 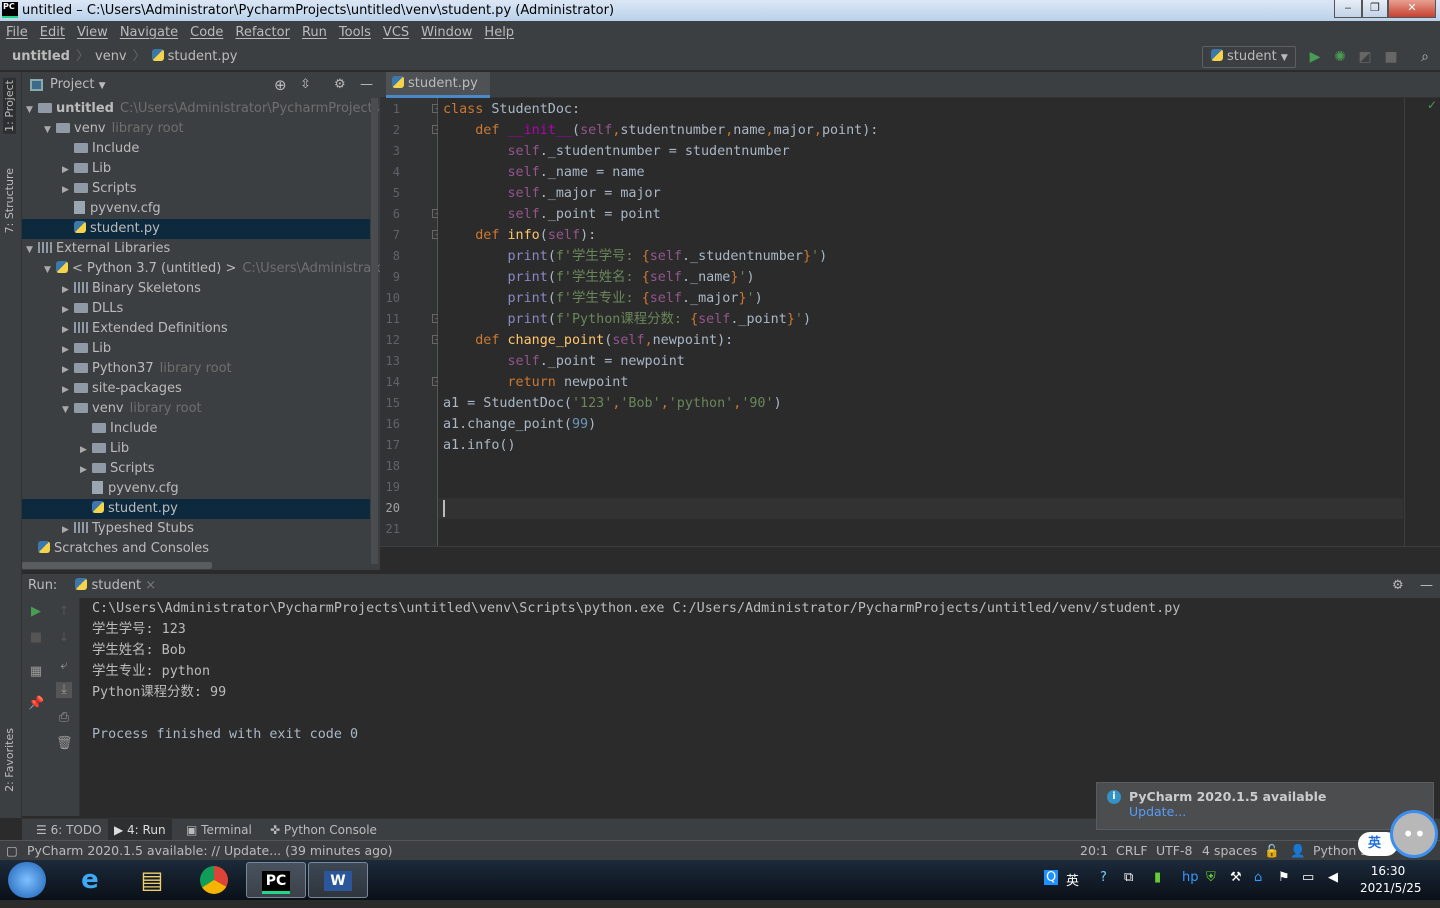 What do you see at coordinates (219, 830) in the screenshot?
I see `terminal-tab: ▣ Terminal` at bounding box center [219, 830].